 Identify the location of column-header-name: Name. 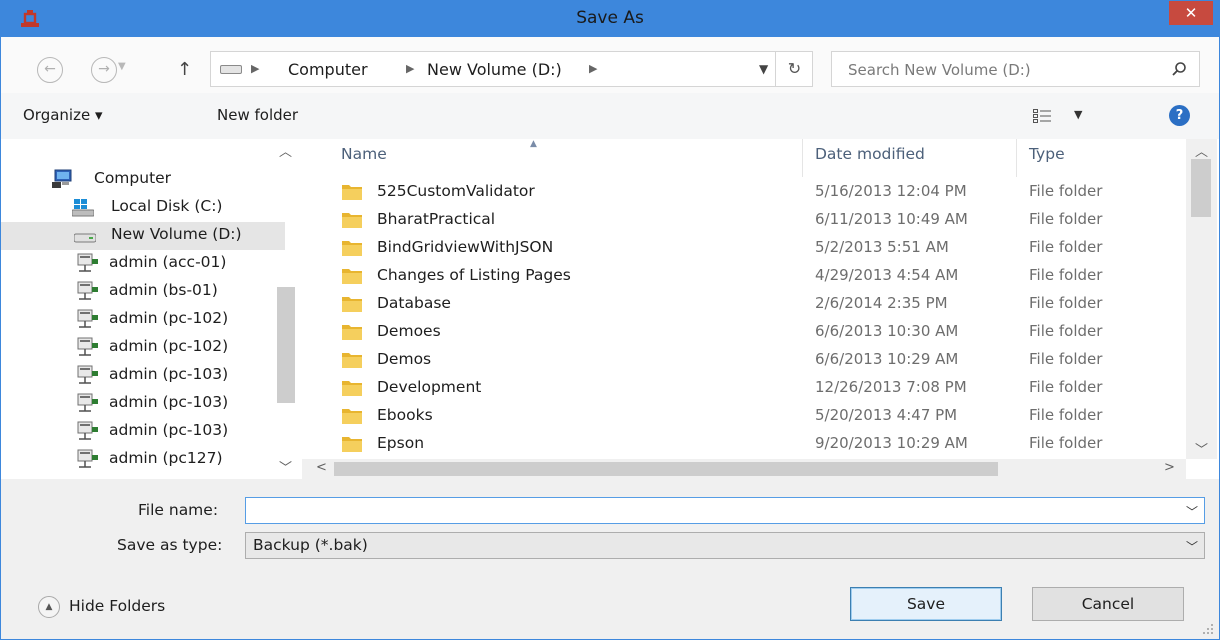
(364, 154).